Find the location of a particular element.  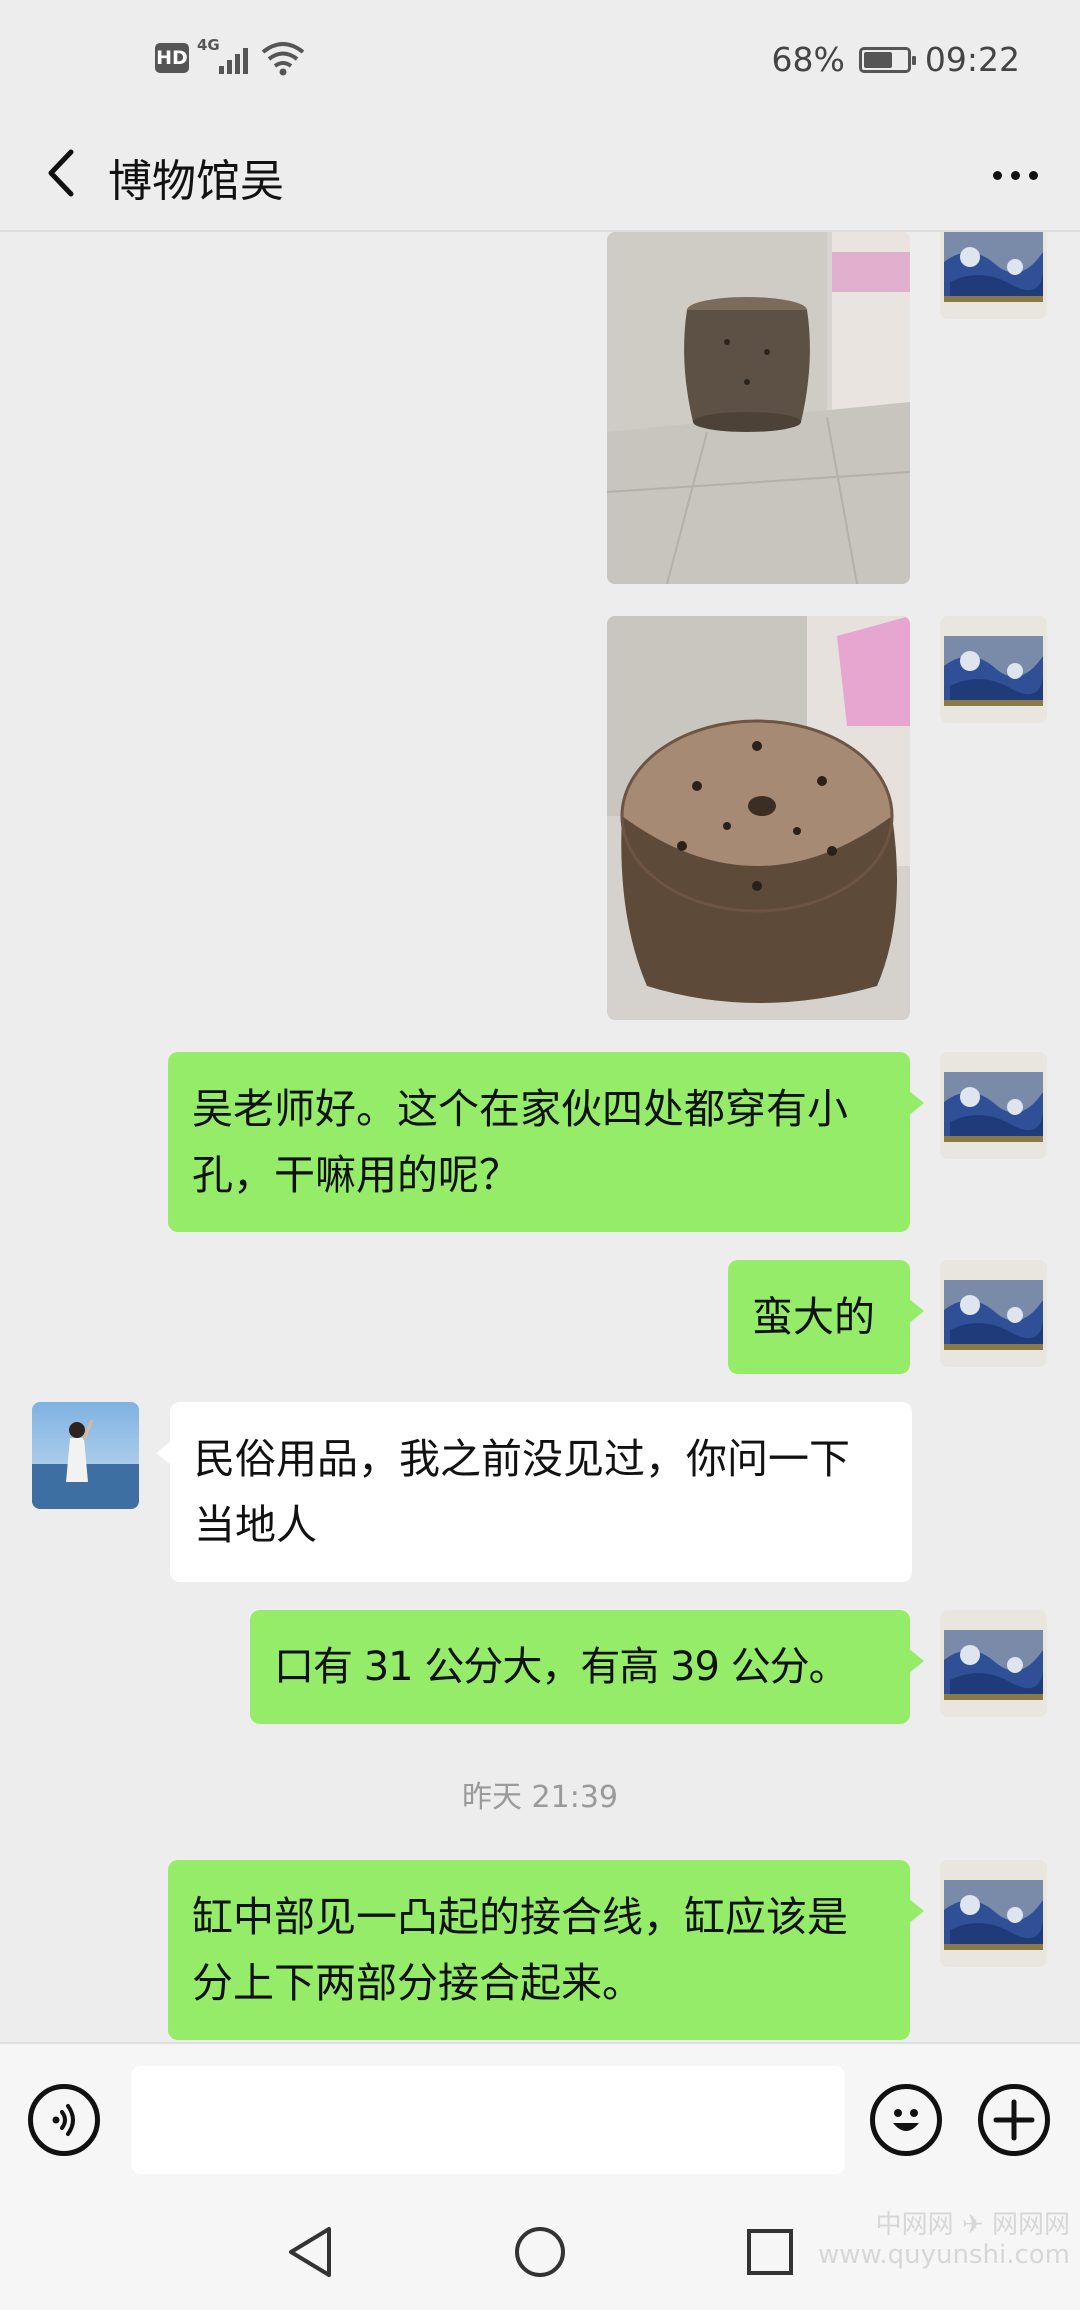

chat-header: 博物馆吴 is located at coordinates (540, 178).